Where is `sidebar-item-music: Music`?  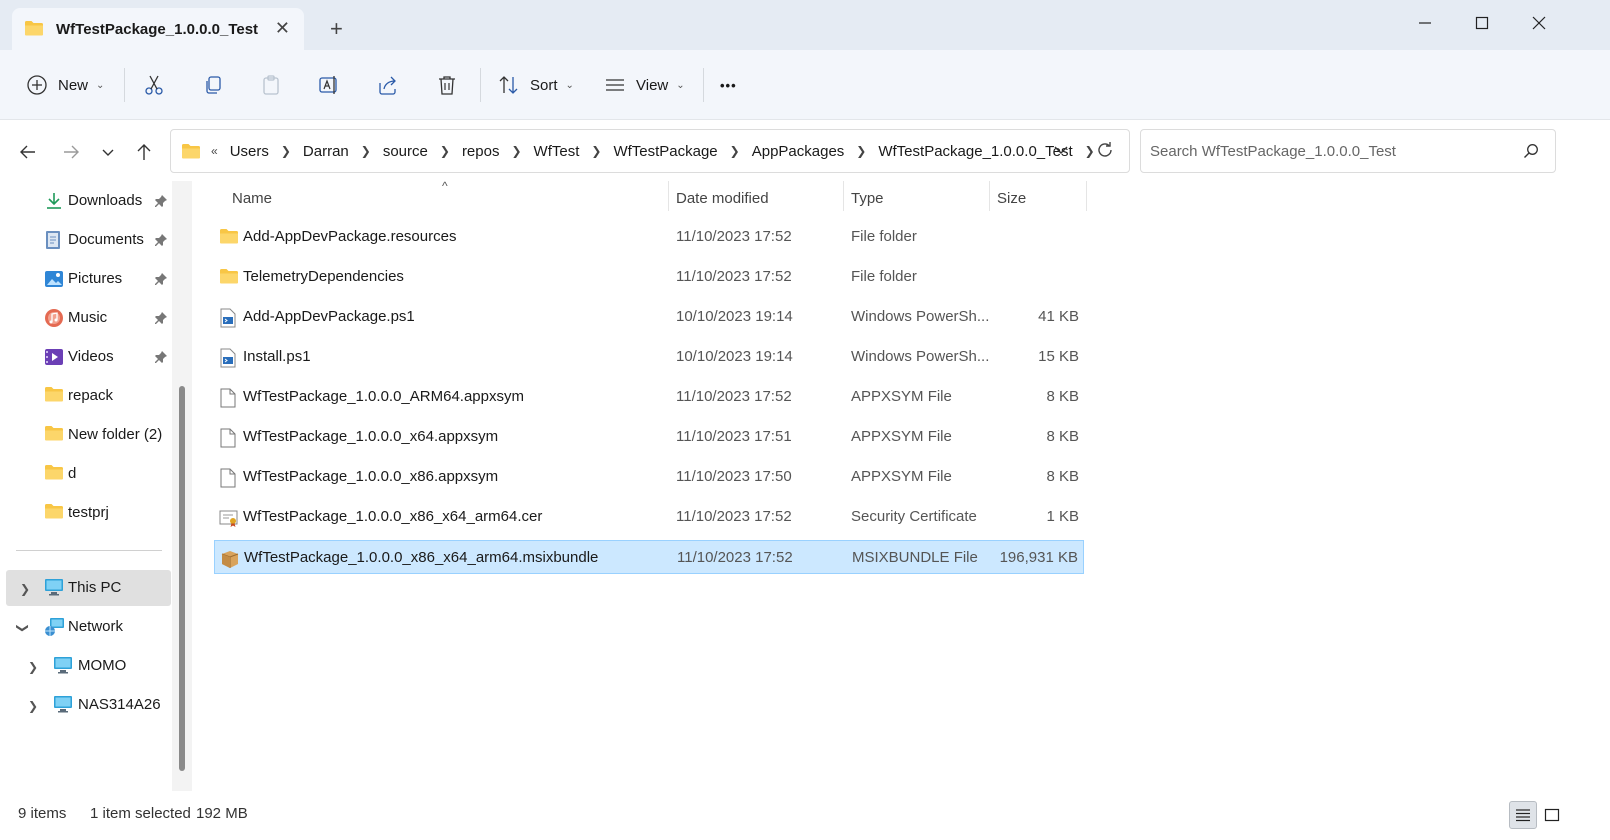 sidebar-item-music: Music is located at coordinates (86, 318).